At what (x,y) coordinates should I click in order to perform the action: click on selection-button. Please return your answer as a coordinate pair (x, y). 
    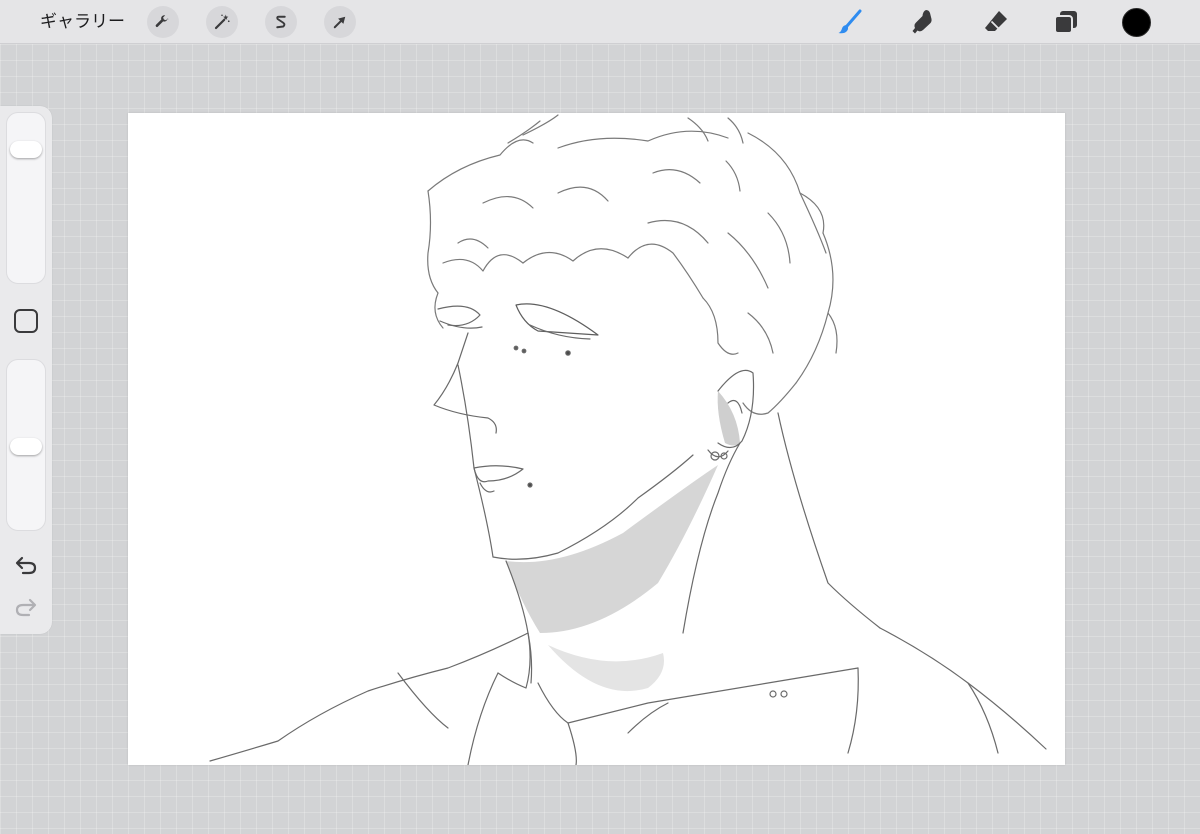
    Looking at the image, I should click on (281, 22).